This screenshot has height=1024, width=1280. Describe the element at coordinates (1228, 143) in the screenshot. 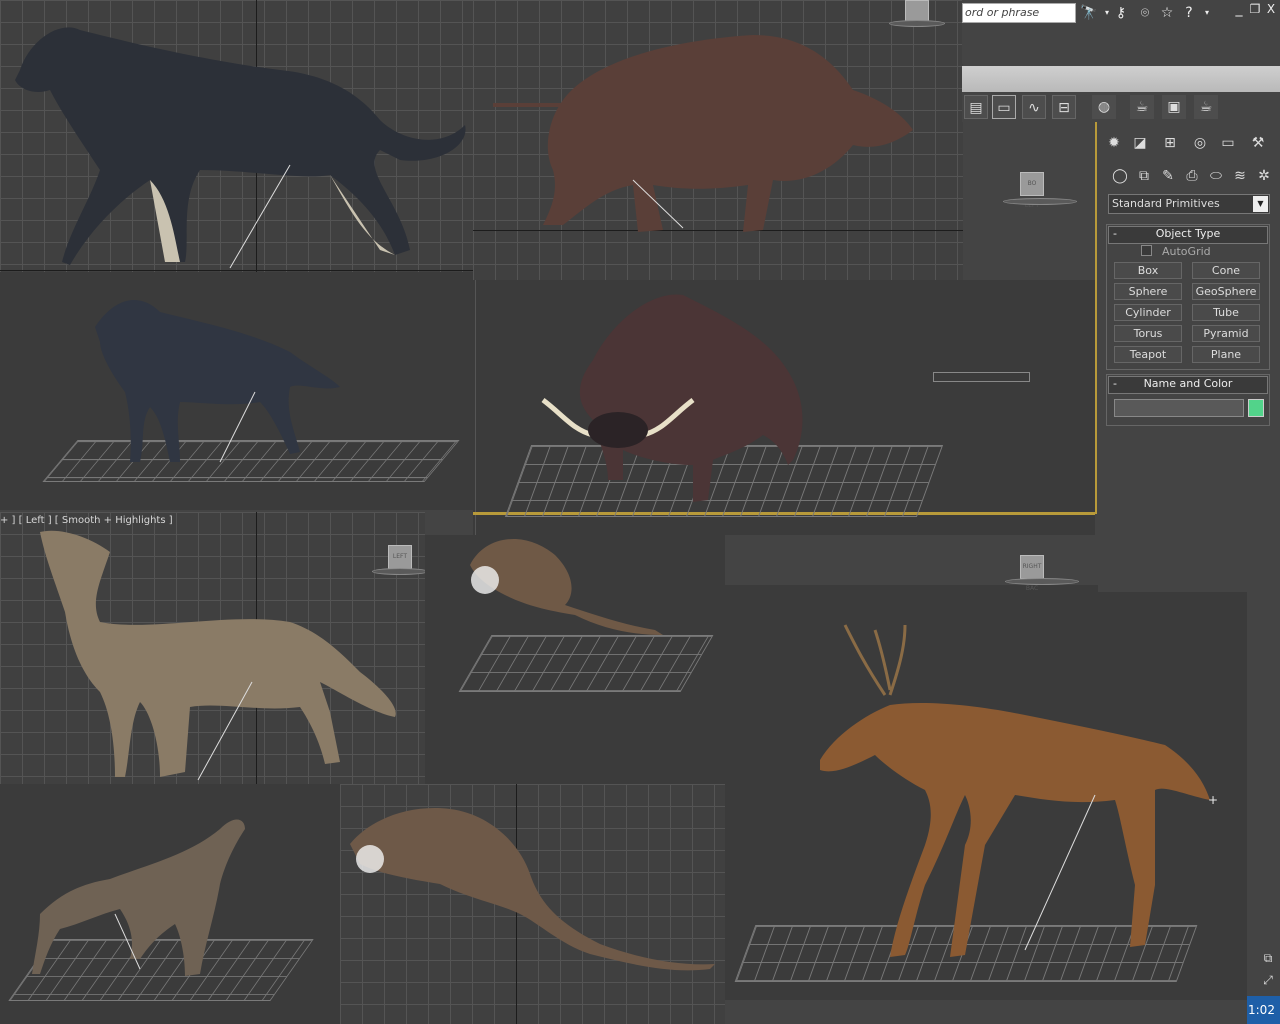

I see `display-tab-icon: ▭` at that location.